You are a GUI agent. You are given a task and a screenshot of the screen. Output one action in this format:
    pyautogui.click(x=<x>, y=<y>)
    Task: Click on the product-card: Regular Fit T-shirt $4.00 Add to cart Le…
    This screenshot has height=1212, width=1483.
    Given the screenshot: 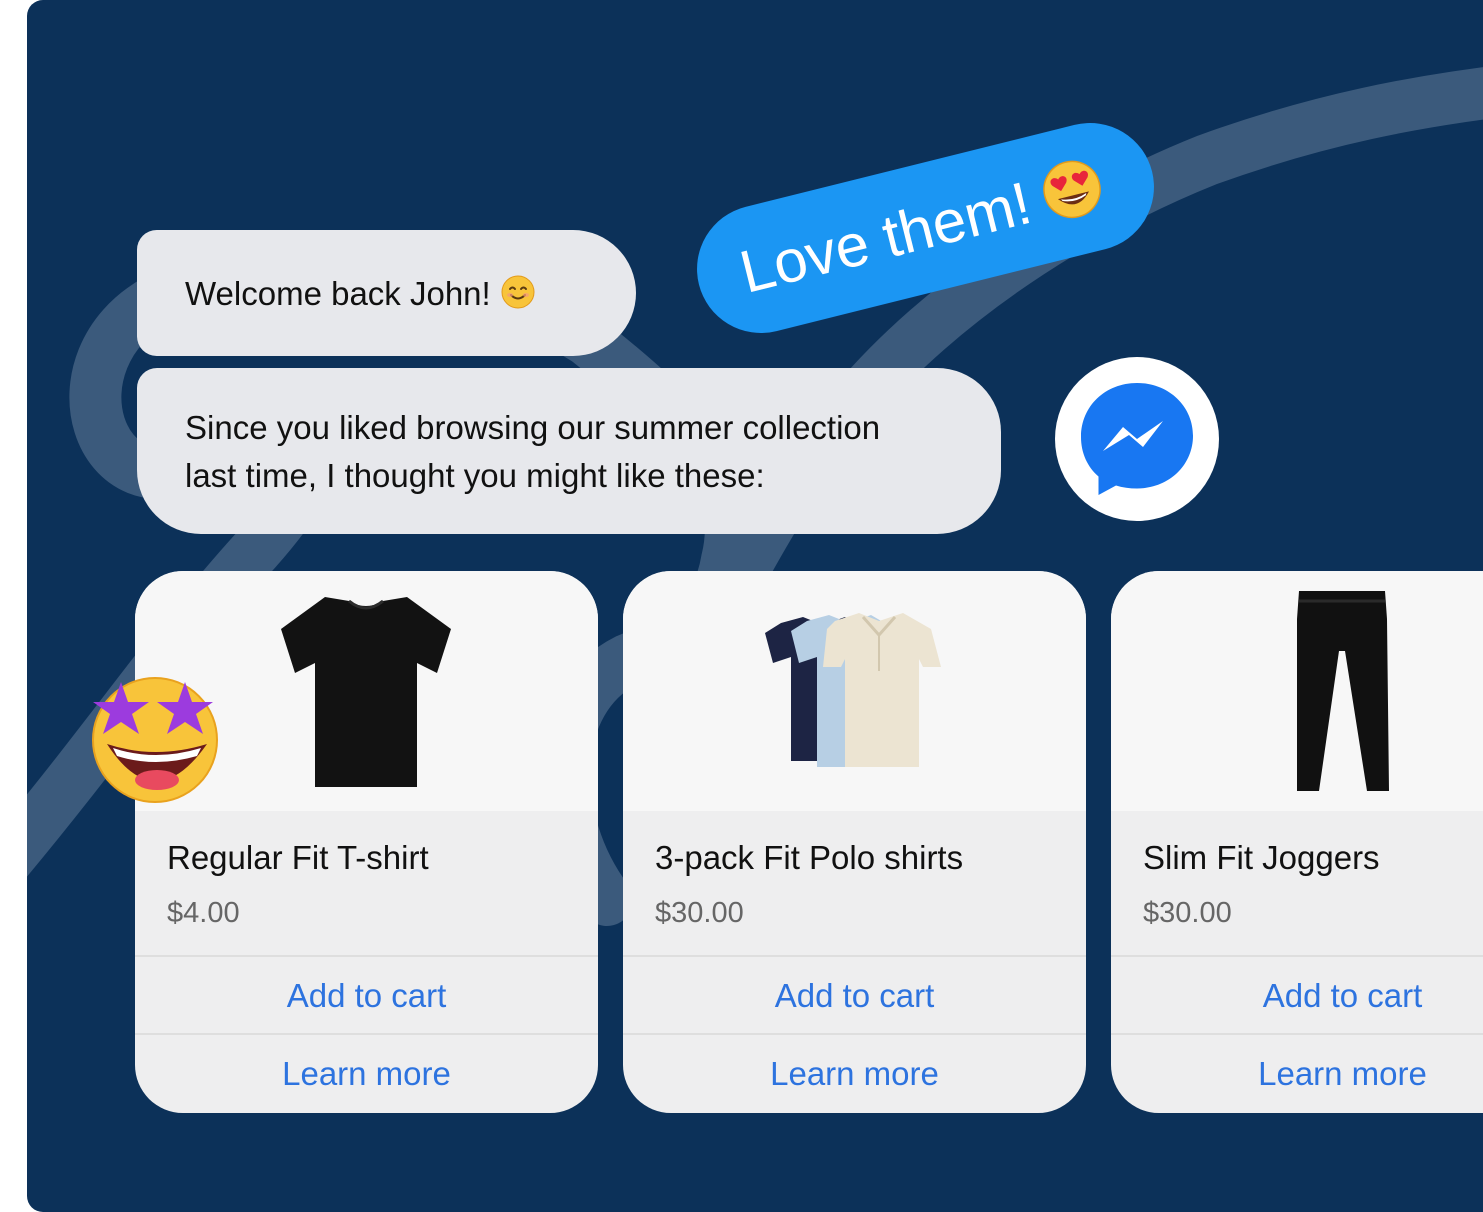 What is the action you would take?
    pyautogui.click(x=366, y=842)
    